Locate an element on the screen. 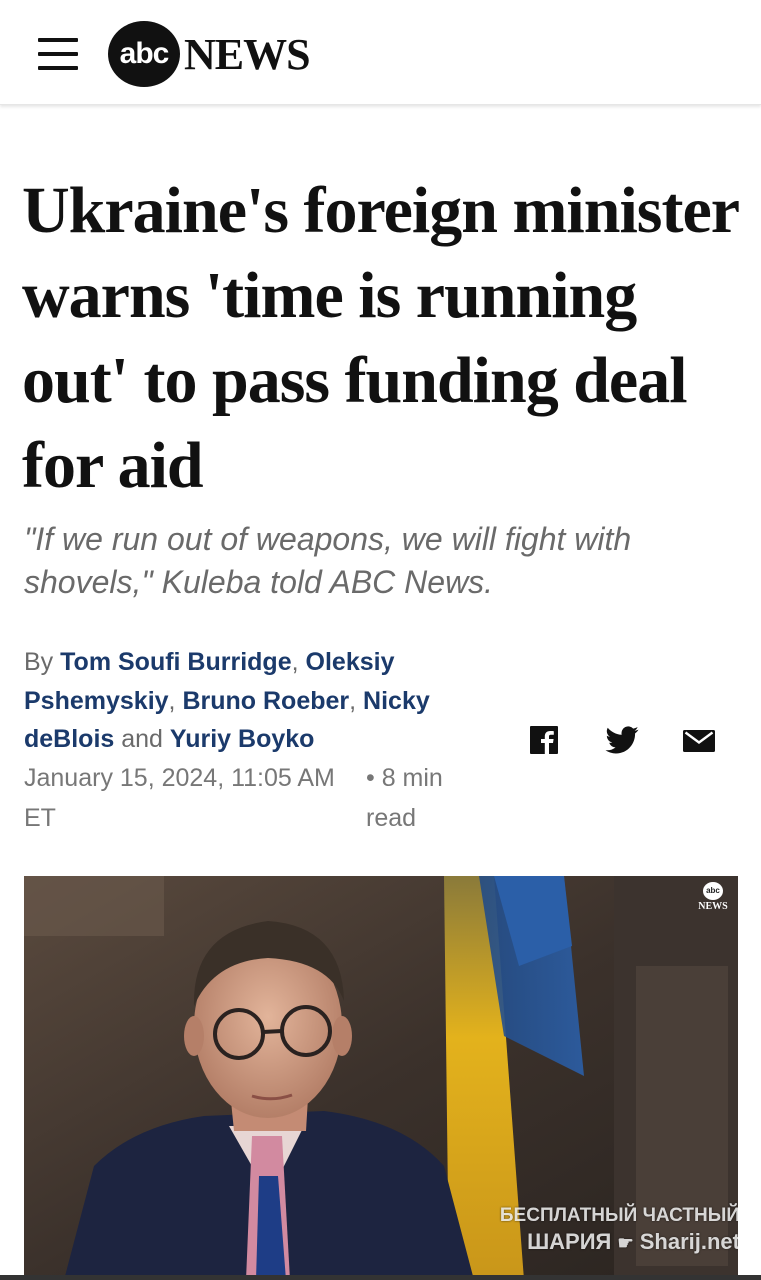  author-link: Tom Soufi Burridge is located at coordinates (175, 662).